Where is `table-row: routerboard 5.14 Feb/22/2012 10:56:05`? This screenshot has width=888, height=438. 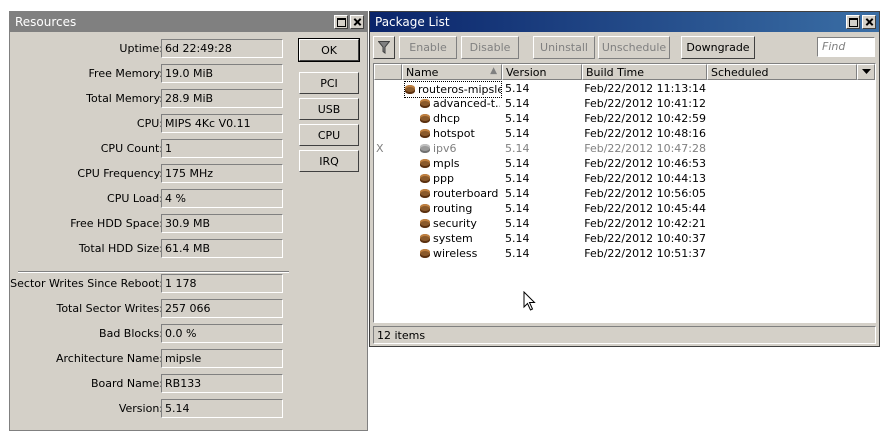
table-row: routerboard 5.14 Feb/22/2012 10:56:05 is located at coordinates (624, 193).